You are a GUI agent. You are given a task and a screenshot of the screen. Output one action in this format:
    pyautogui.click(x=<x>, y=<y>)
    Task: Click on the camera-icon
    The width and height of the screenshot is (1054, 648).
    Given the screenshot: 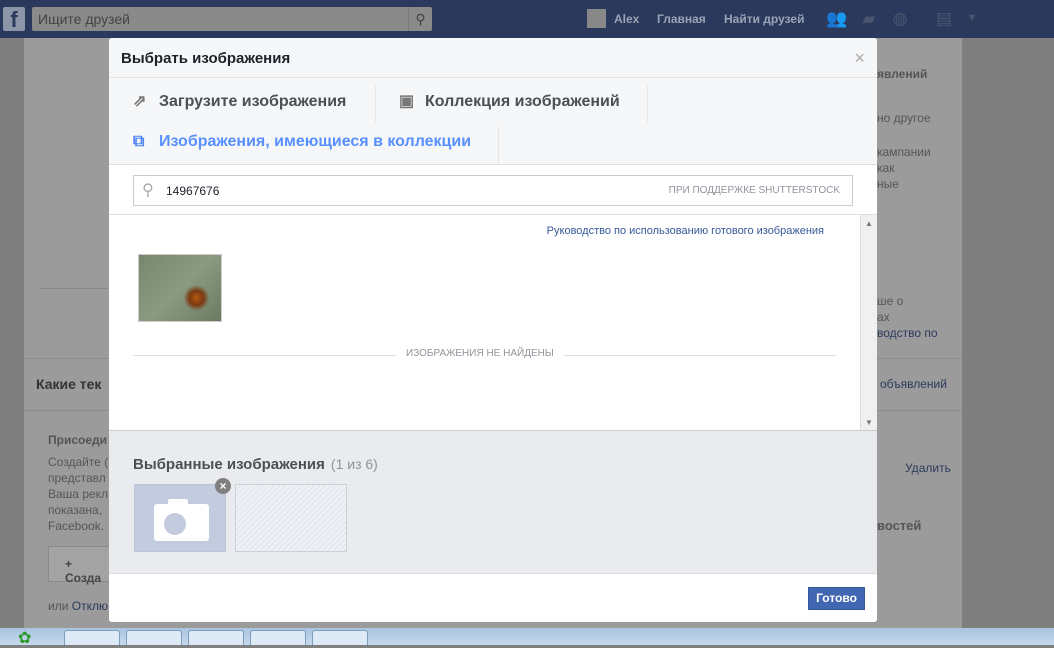 What is the action you would take?
    pyautogui.click(x=181, y=520)
    